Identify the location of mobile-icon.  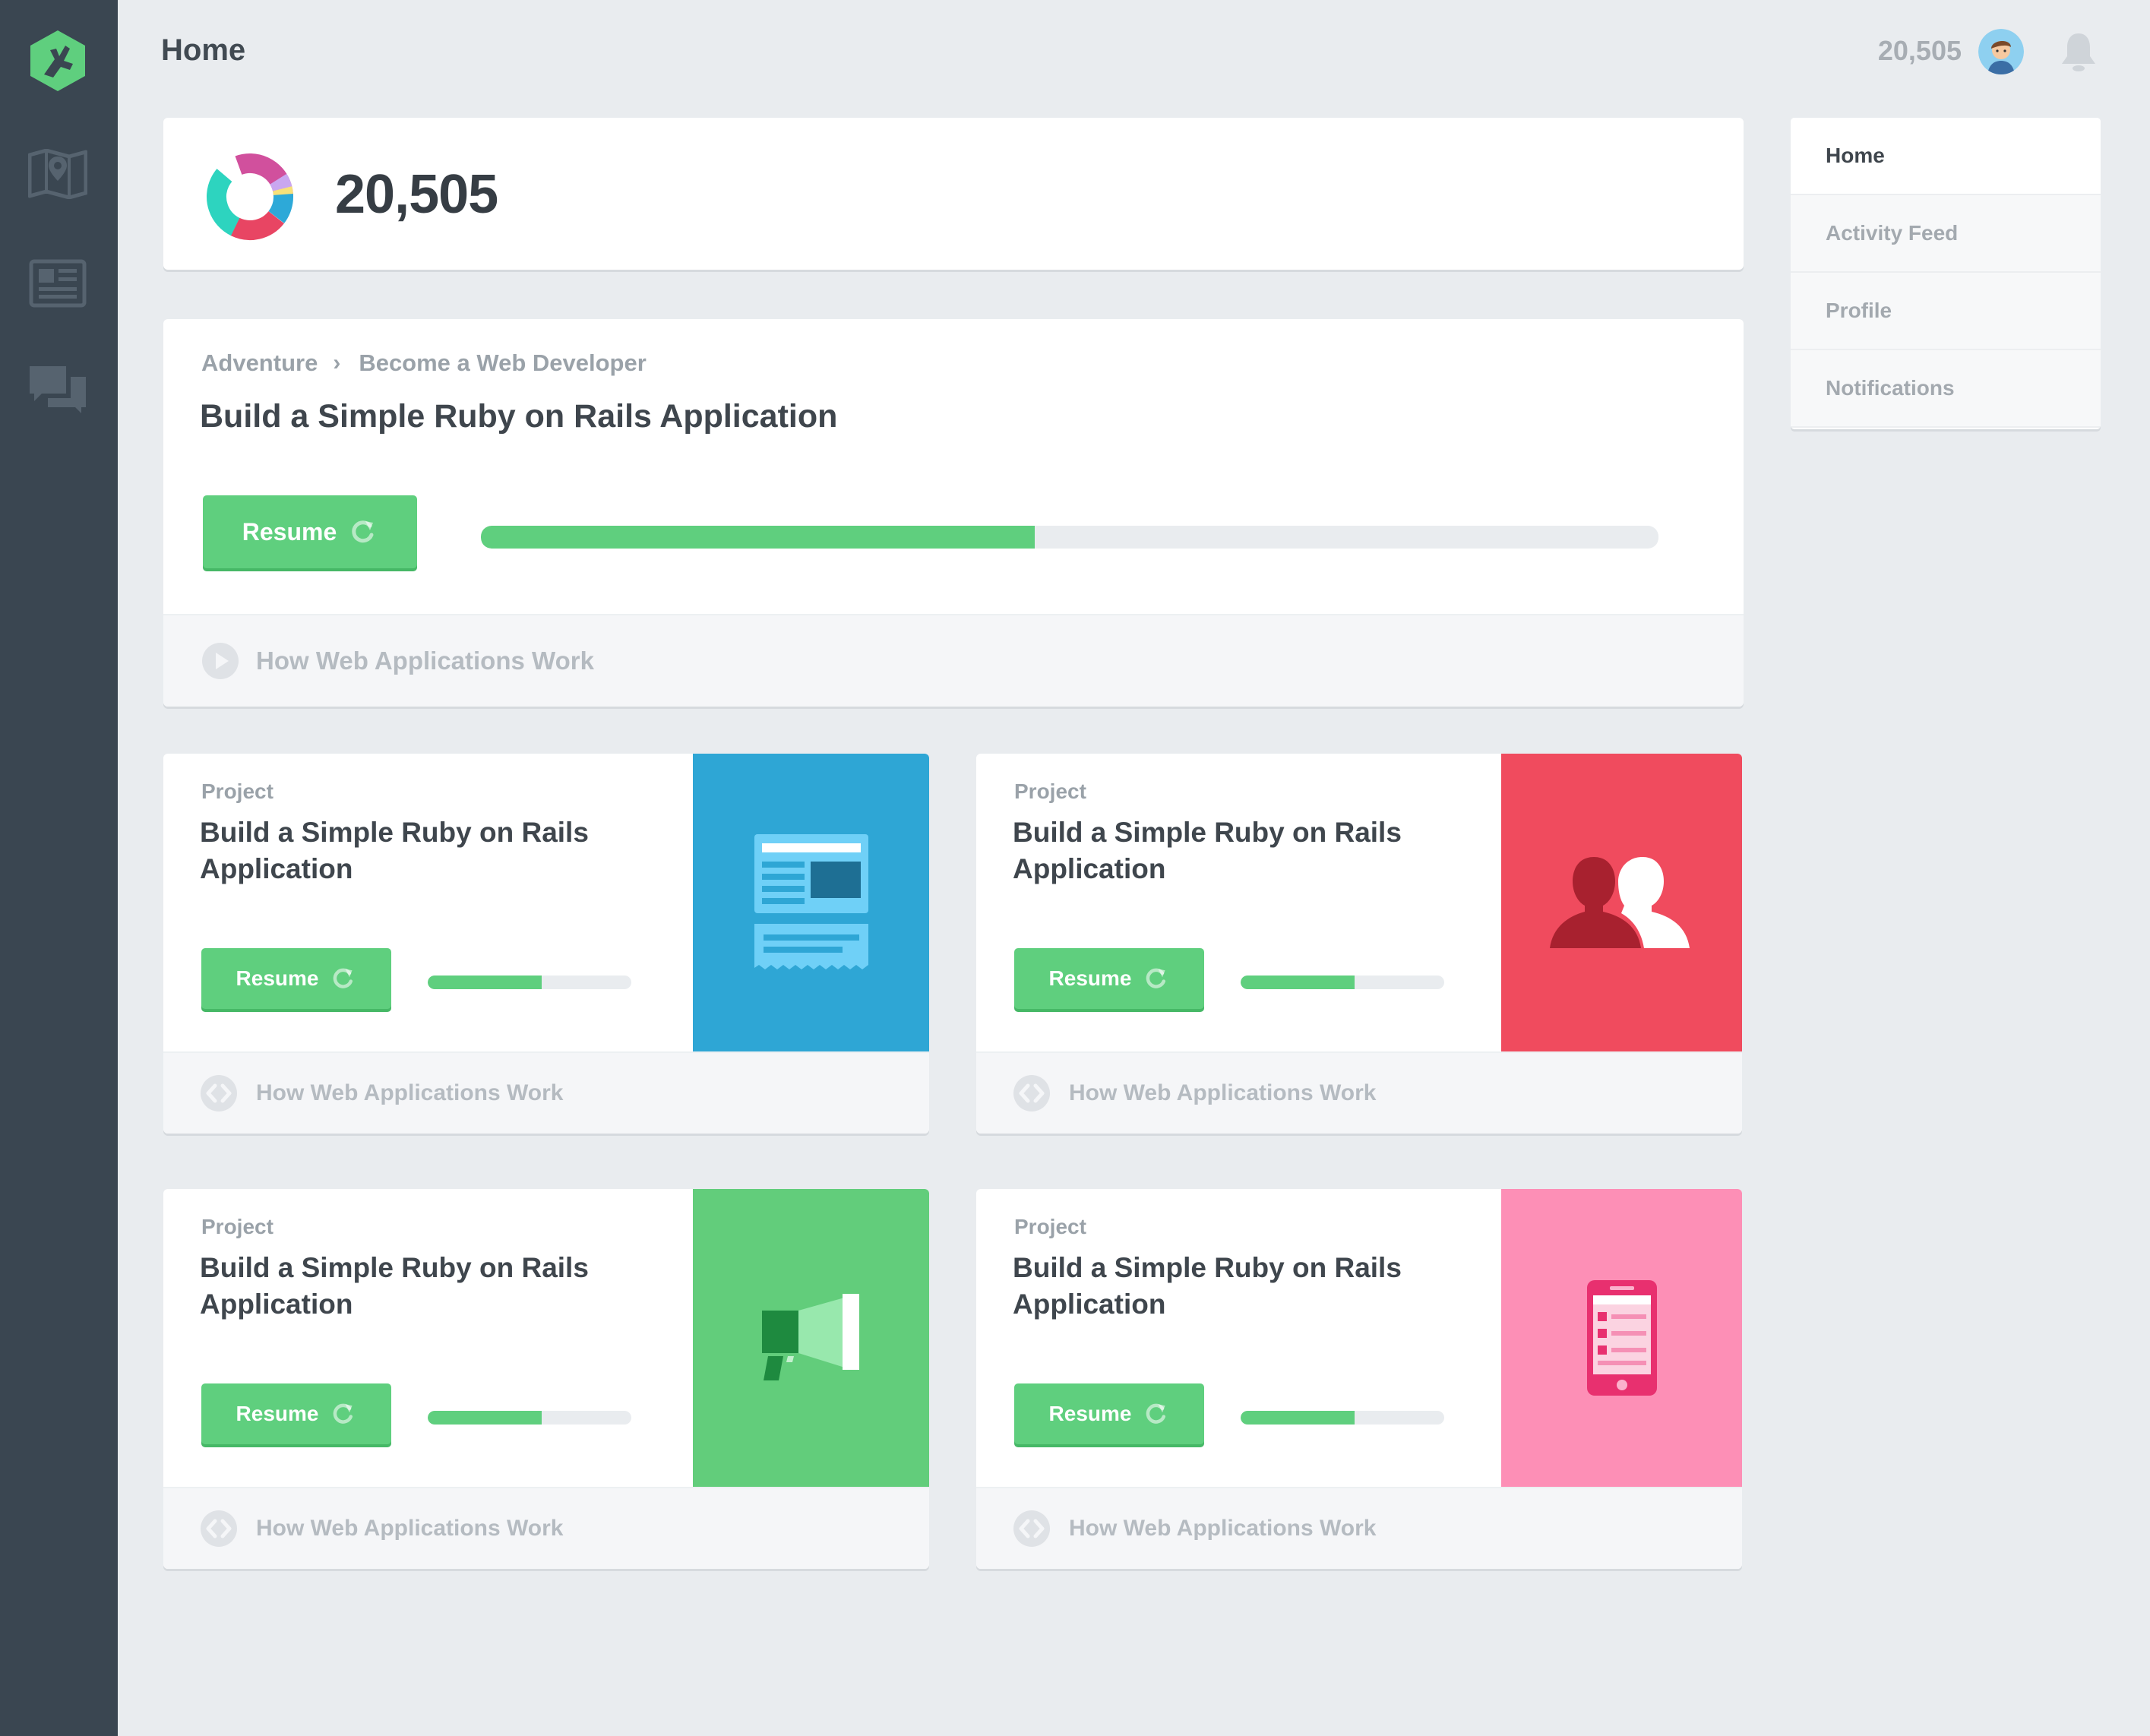
(1621, 1338).